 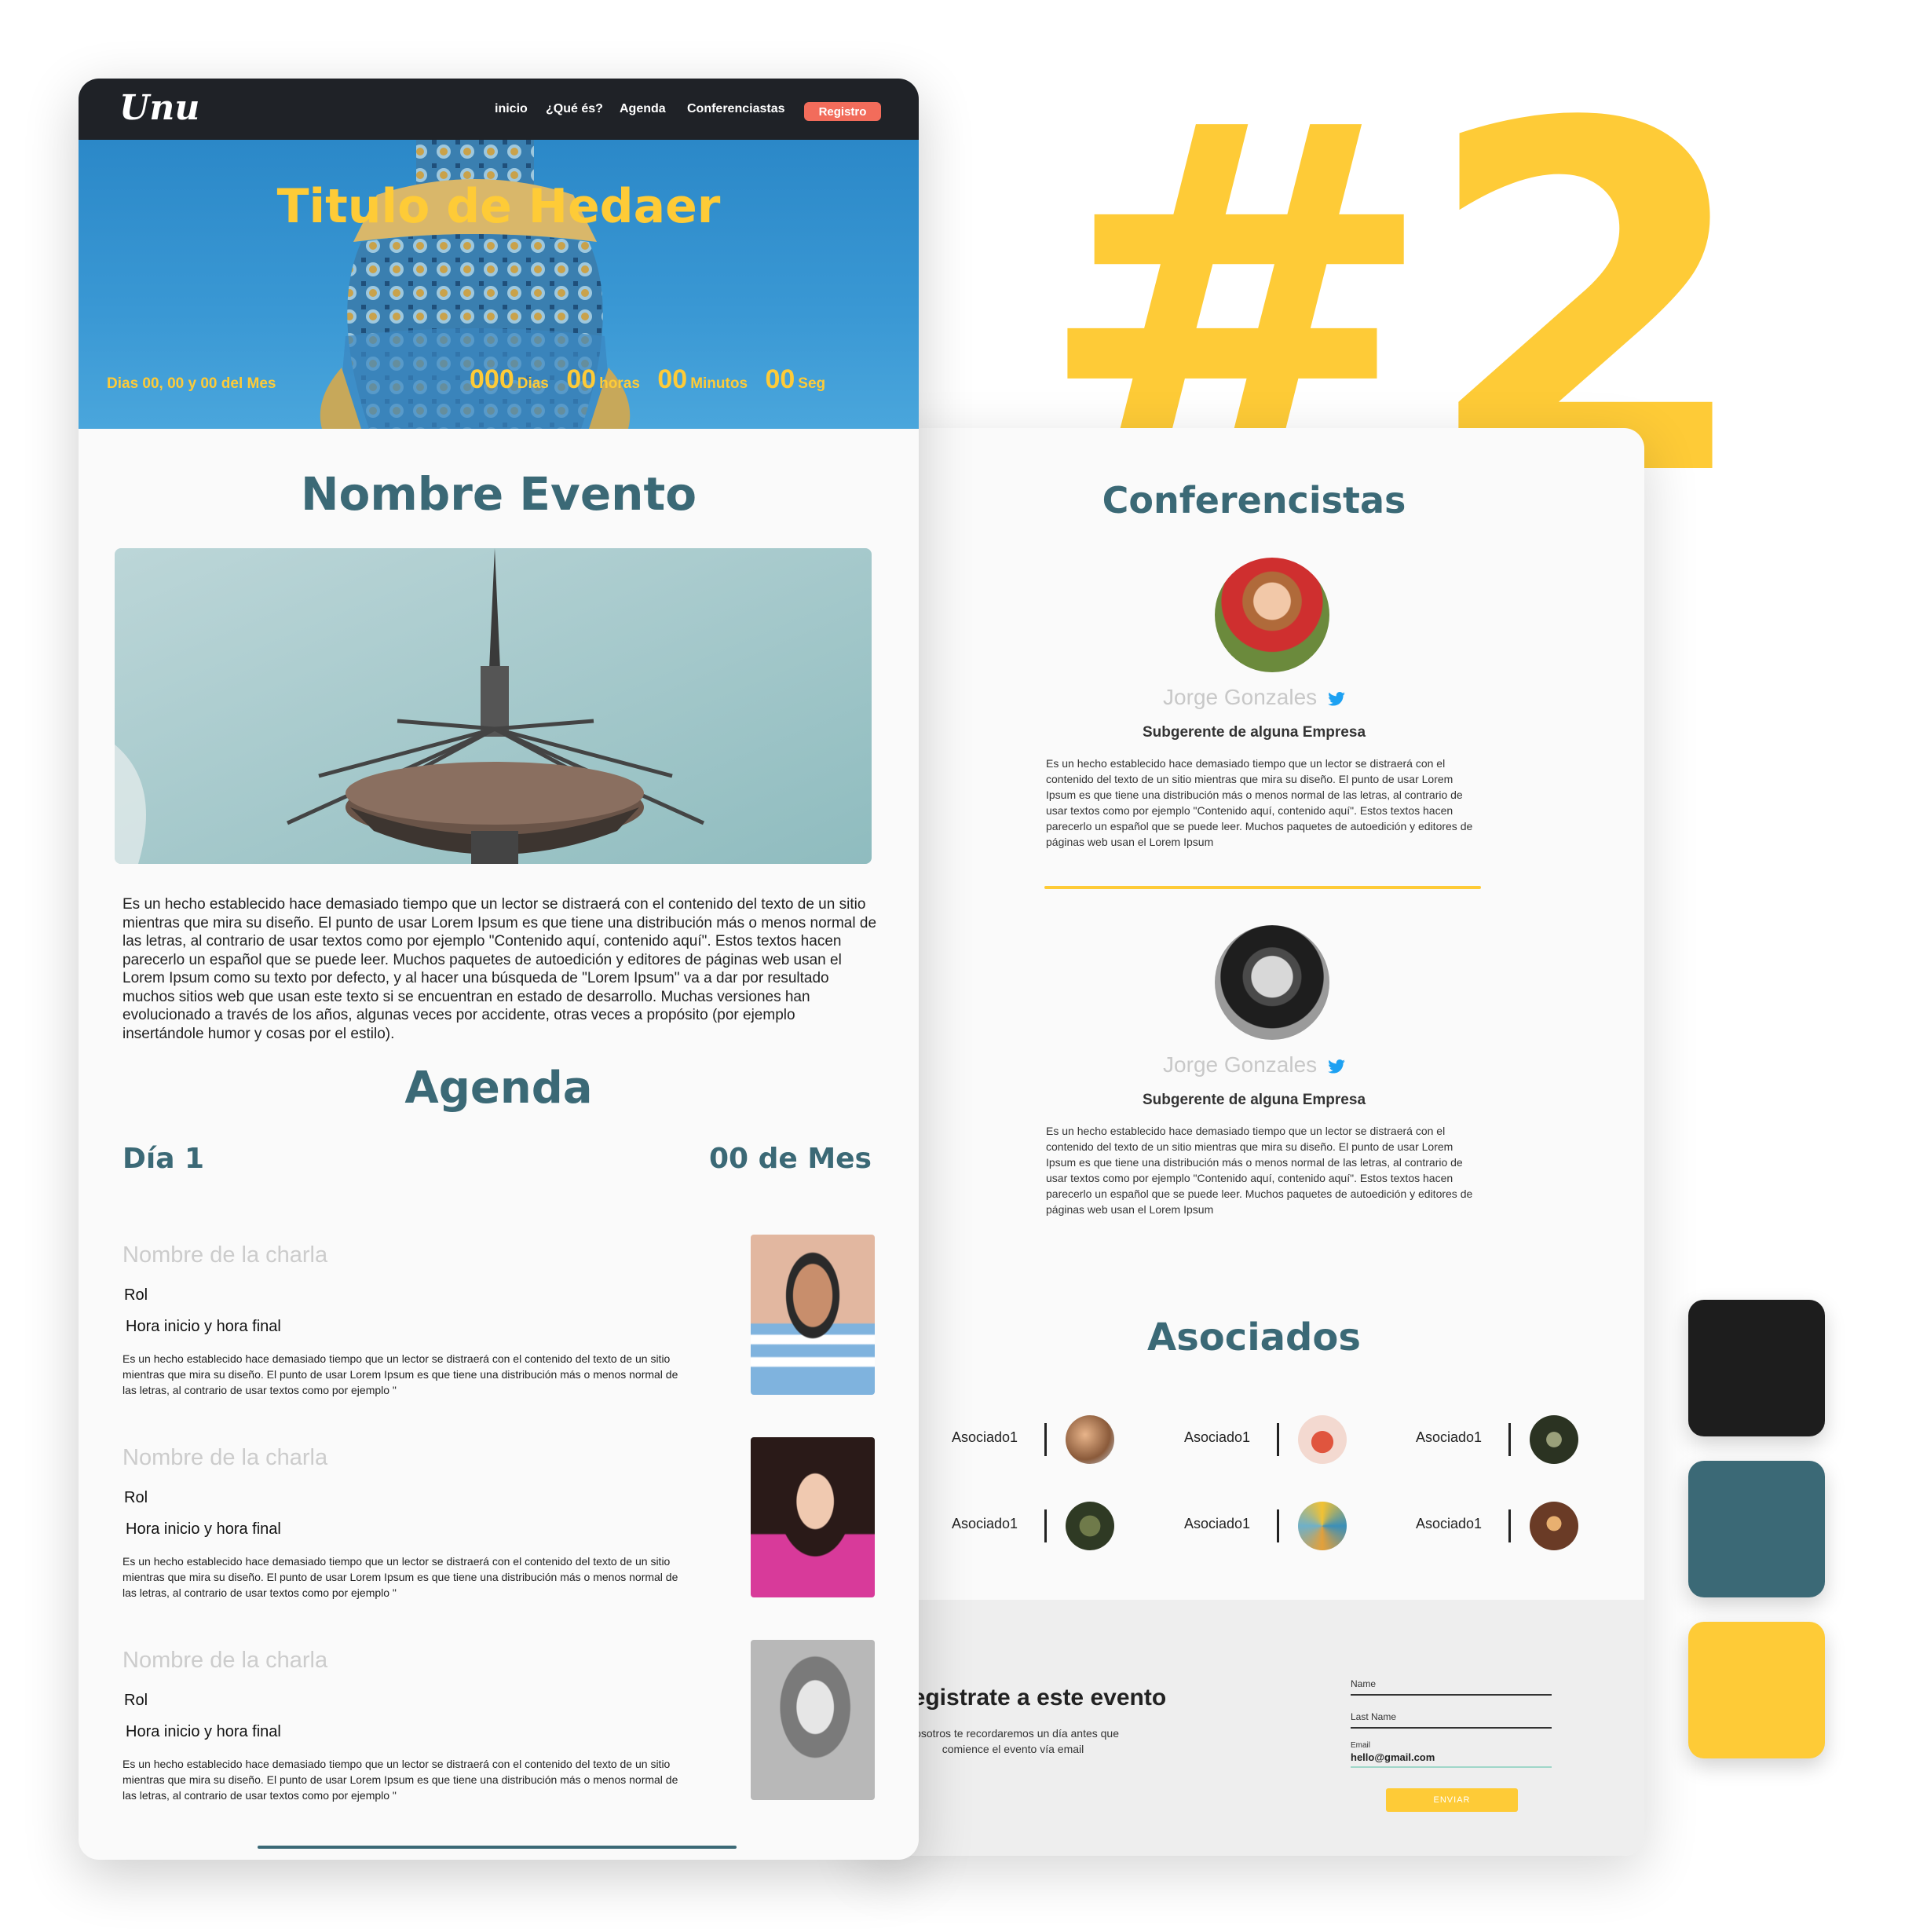 I want to click on speaker-divider, so click(x=1262, y=888).